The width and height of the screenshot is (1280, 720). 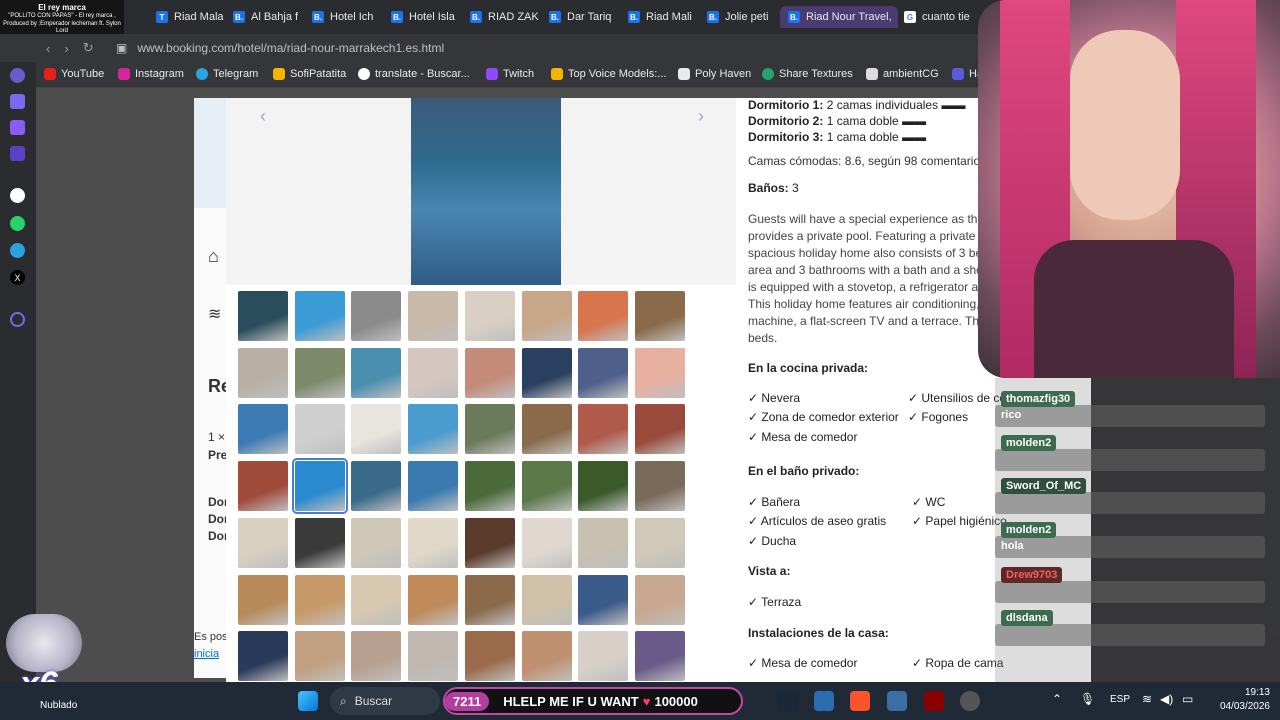 I want to click on start-icon, so click(x=308, y=701).